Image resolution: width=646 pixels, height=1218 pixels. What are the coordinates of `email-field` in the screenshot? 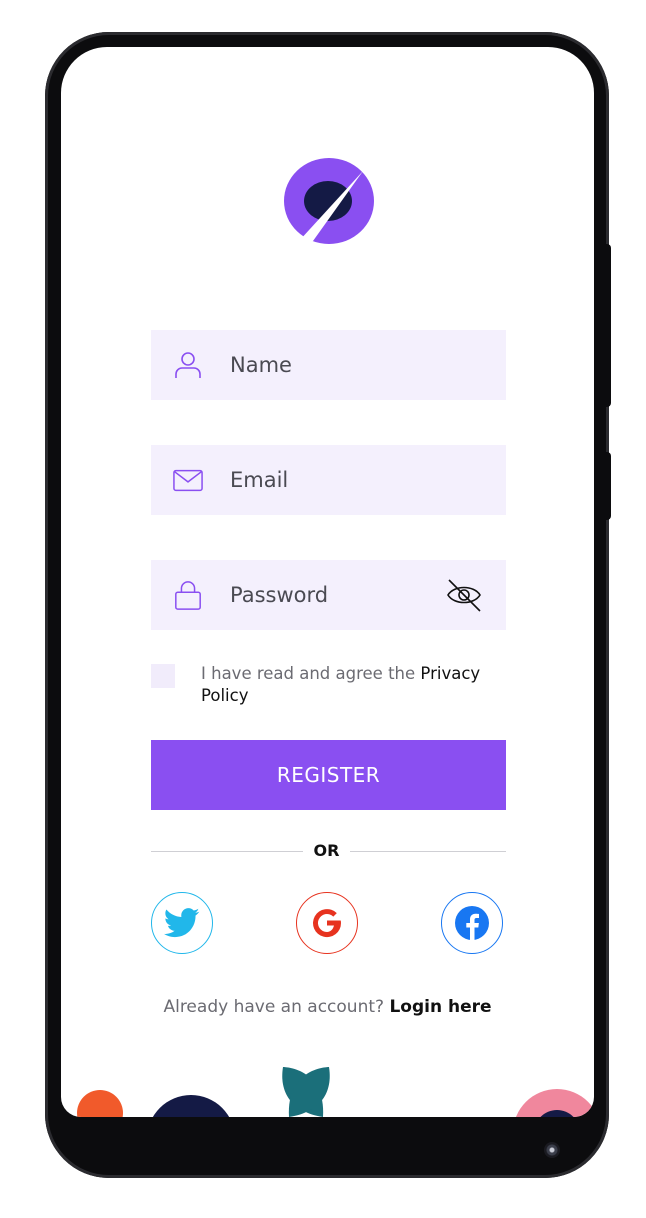 It's located at (328, 480).